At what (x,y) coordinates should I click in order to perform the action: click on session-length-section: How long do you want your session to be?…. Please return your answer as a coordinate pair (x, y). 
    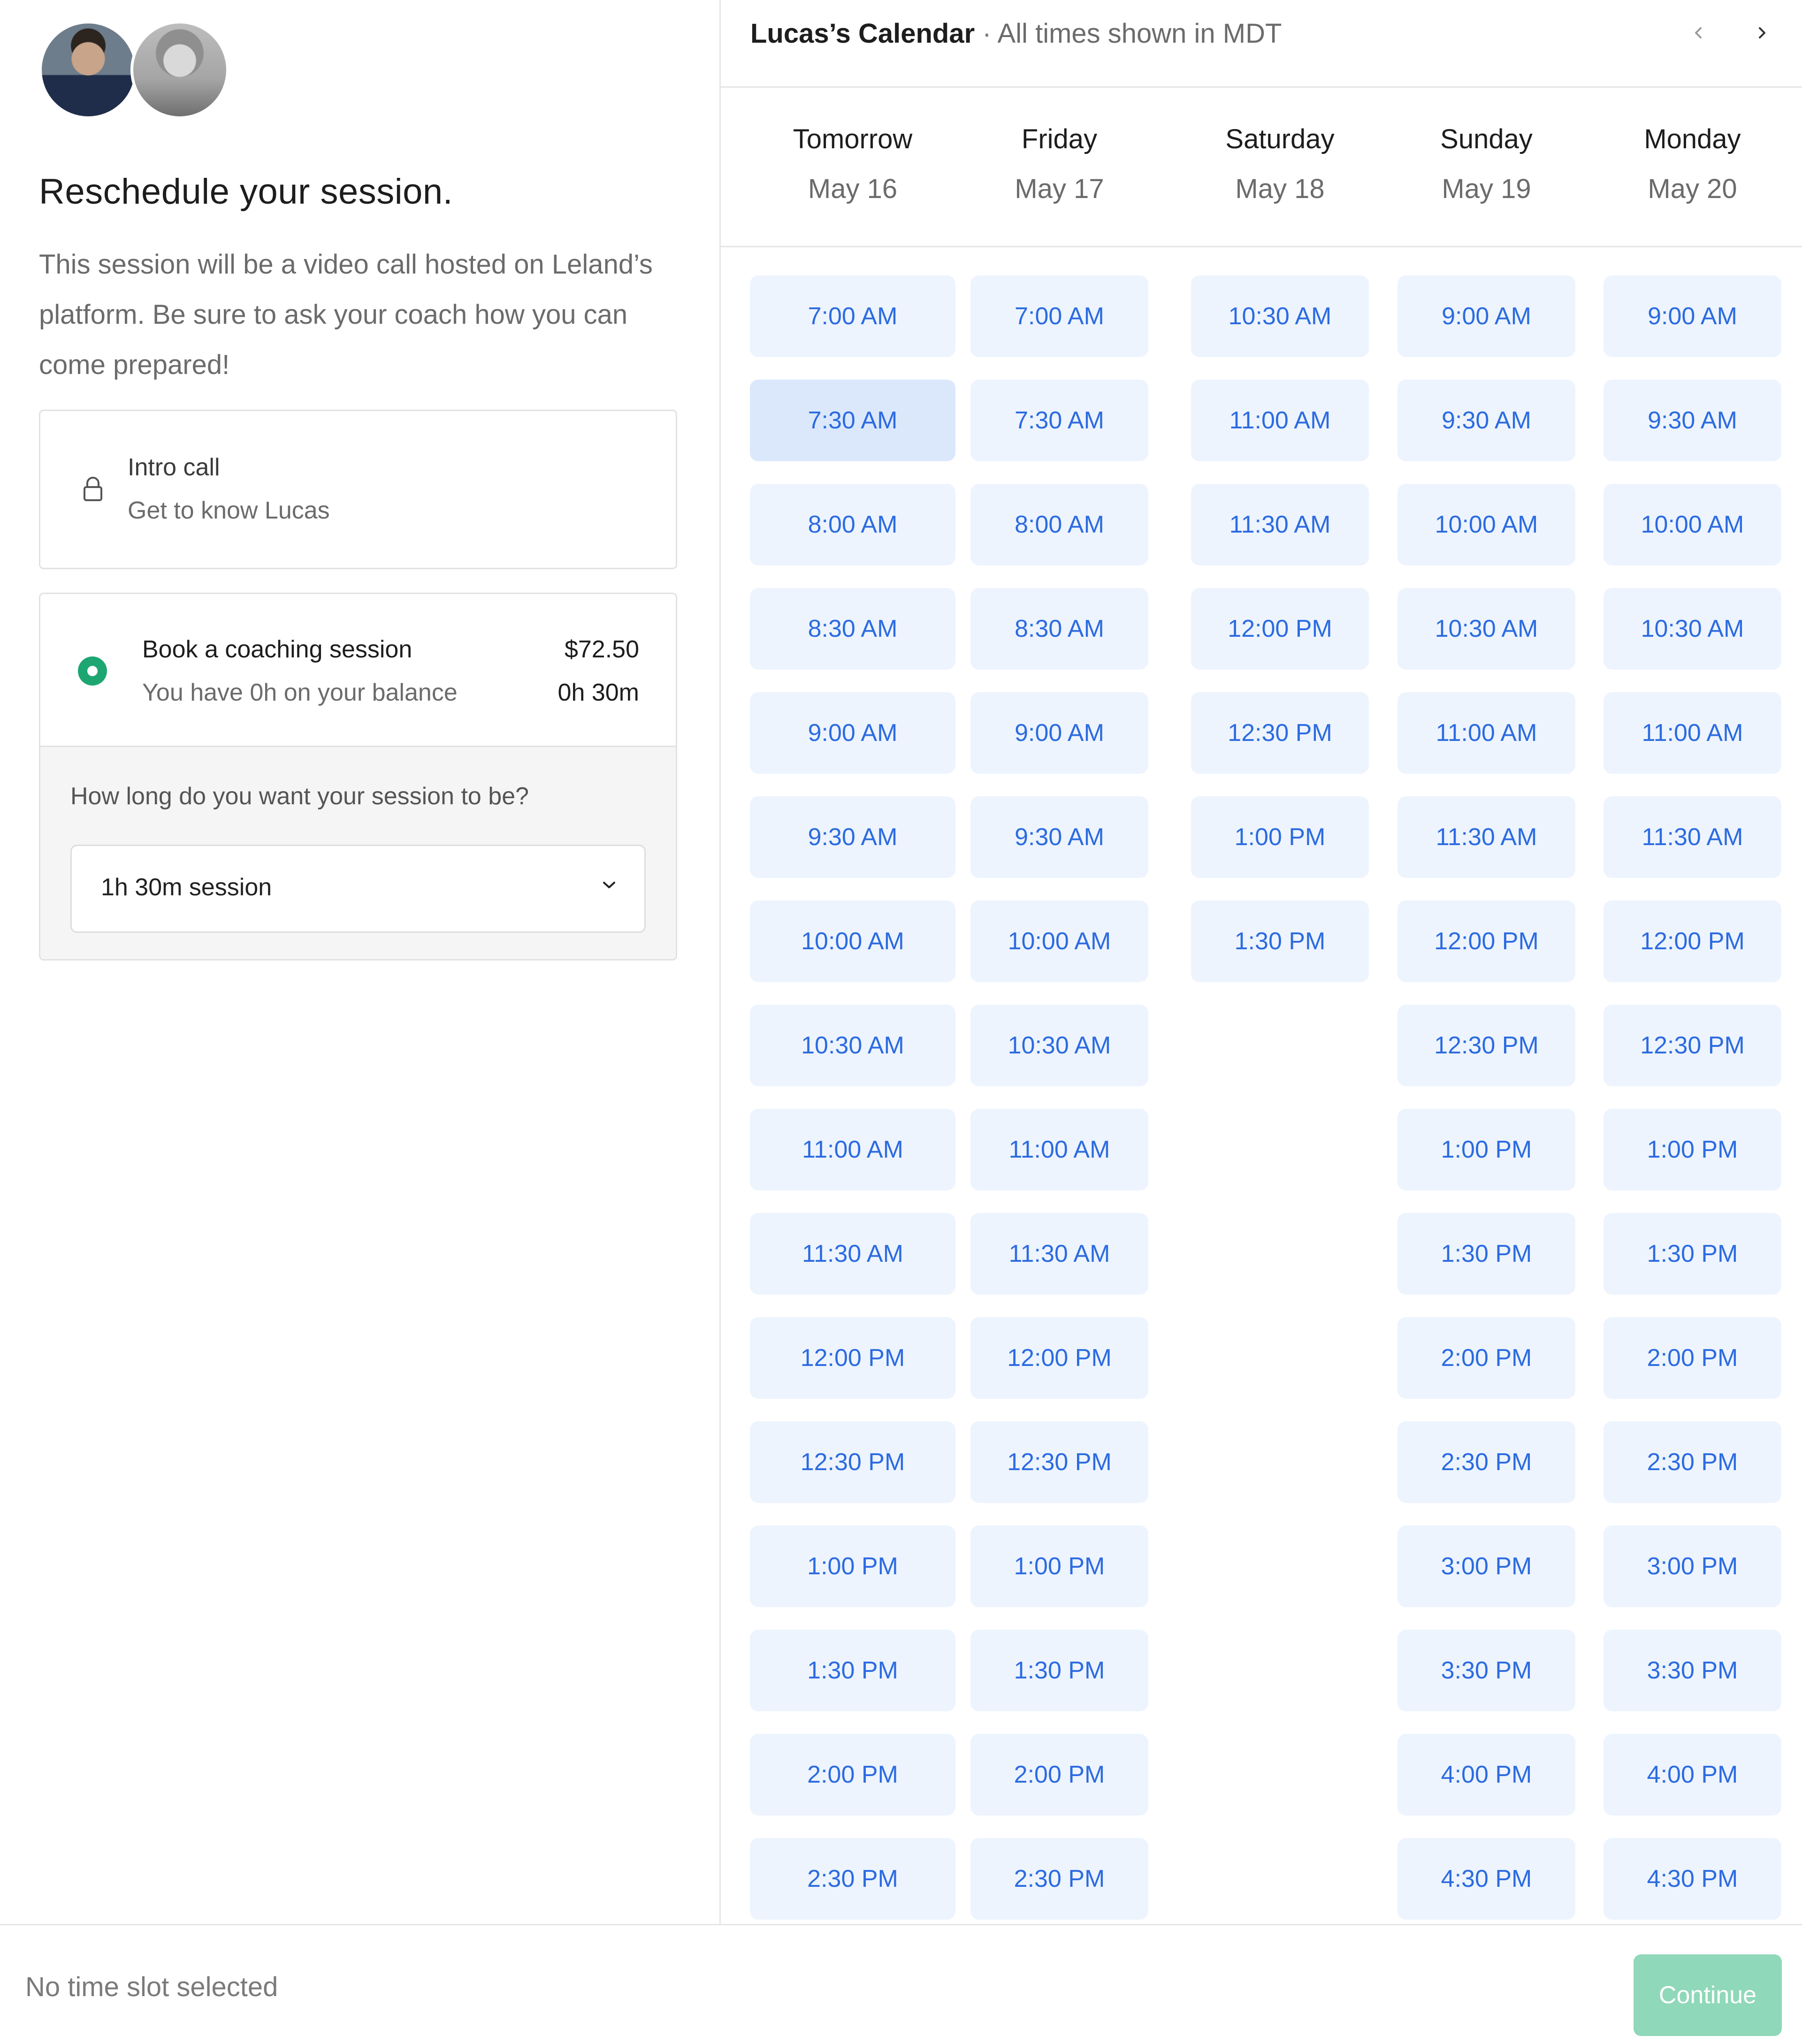
    Looking at the image, I should click on (358, 852).